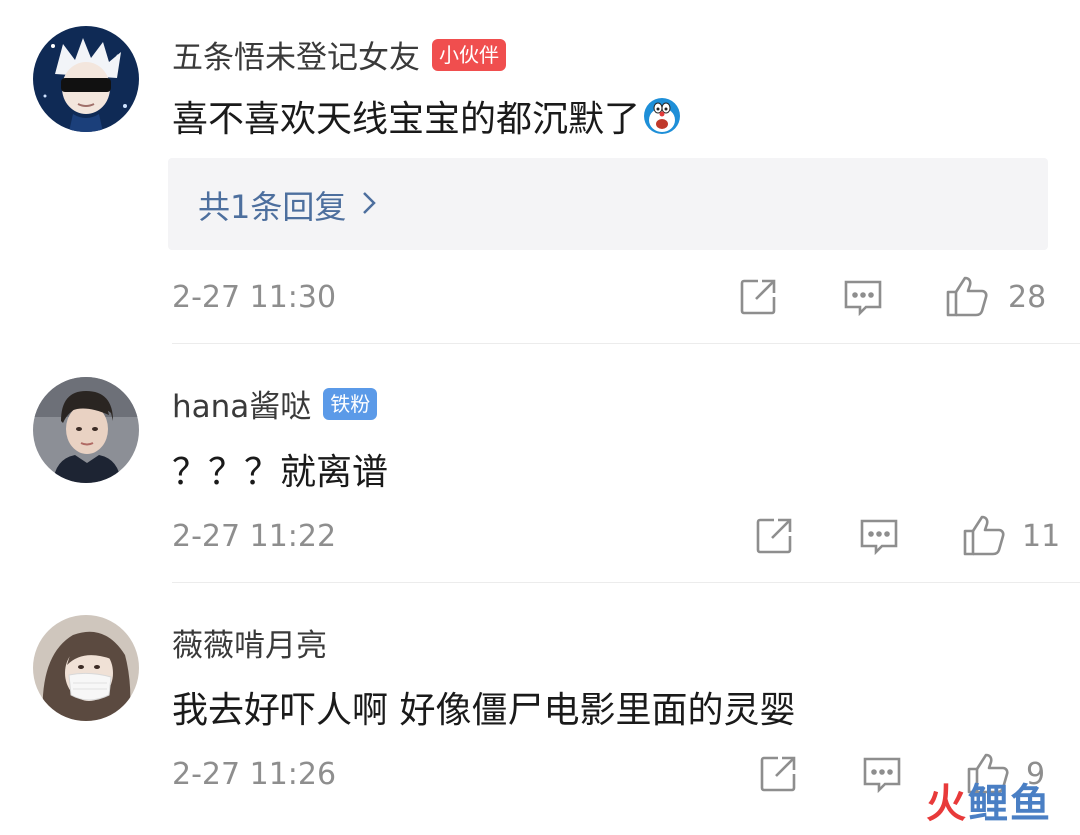  What do you see at coordinates (369, 205) in the screenshot?
I see `chevron-right-icon` at bounding box center [369, 205].